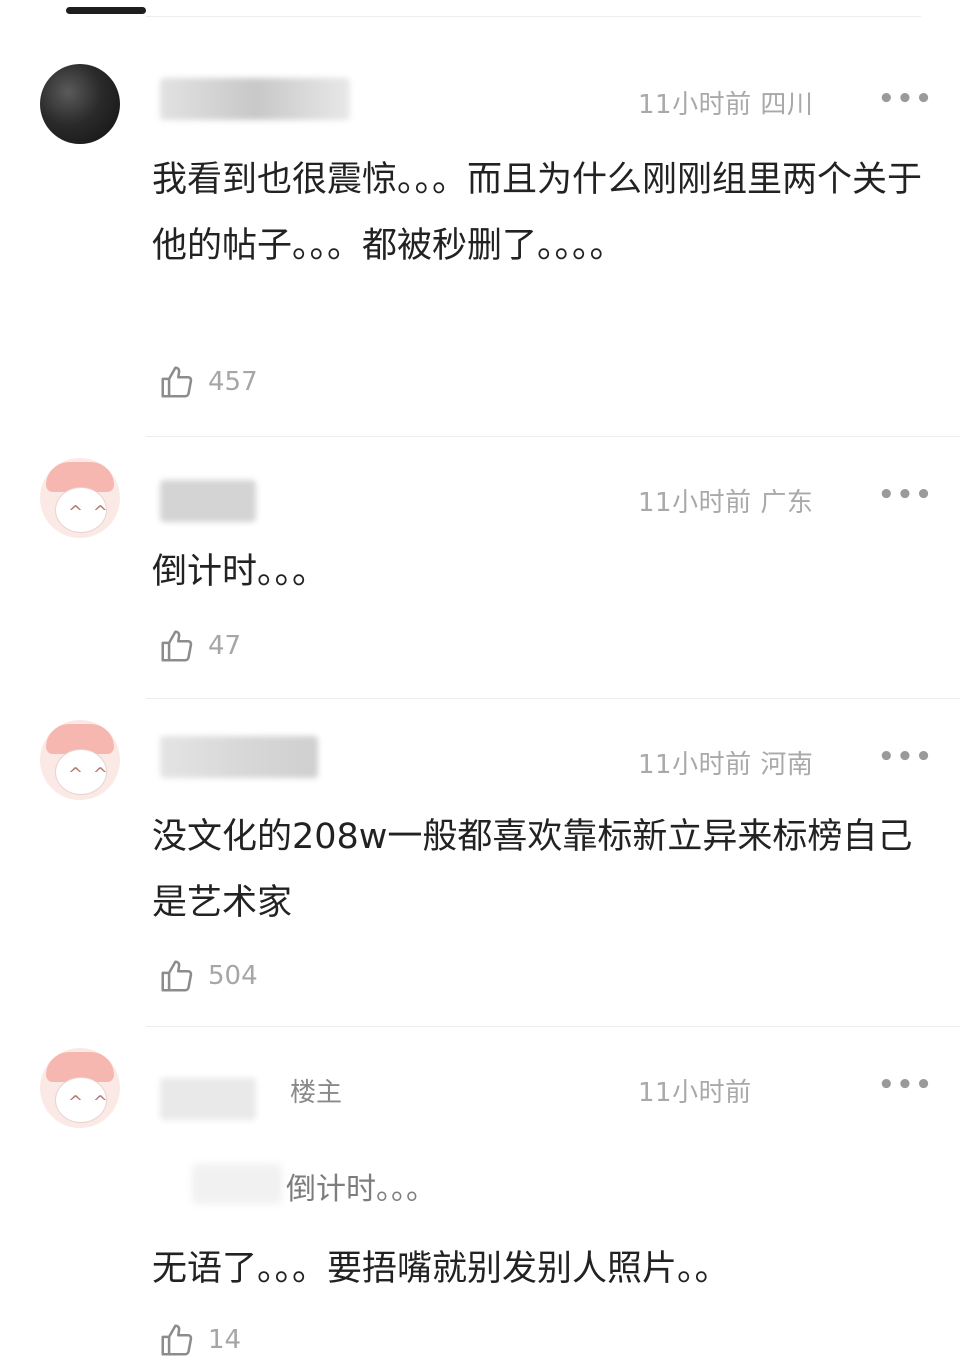 The height and width of the screenshot is (1367, 960). What do you see at coordinates (237, 1184) in the screenshot?
I see `quoted-user-redacted` at bounding box center [237, 1184].